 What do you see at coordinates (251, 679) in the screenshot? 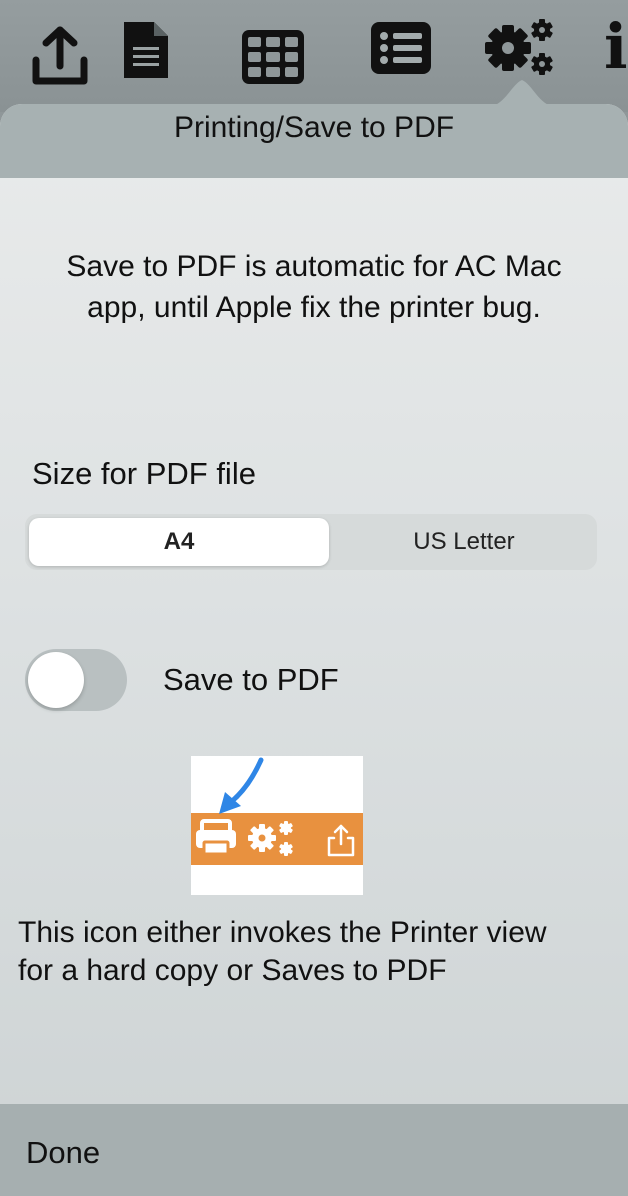
I see `save-to-pdf-label: Save to PDF` at bounding box center [251, 679].